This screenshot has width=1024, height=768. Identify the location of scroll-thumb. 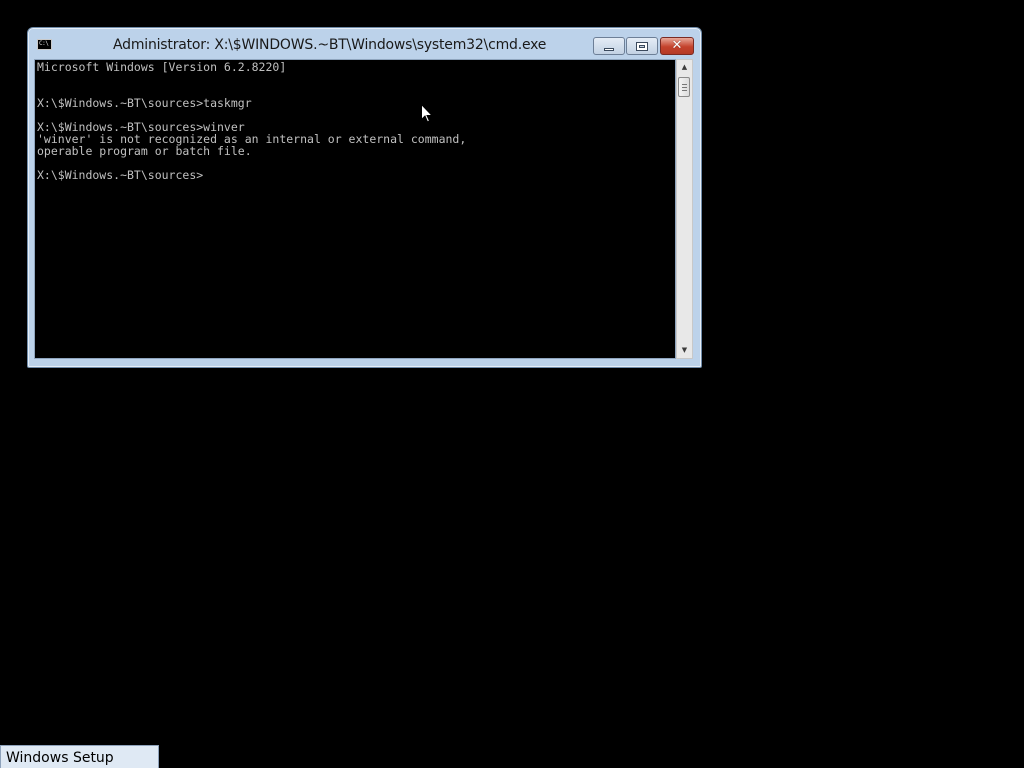
(684, 87).